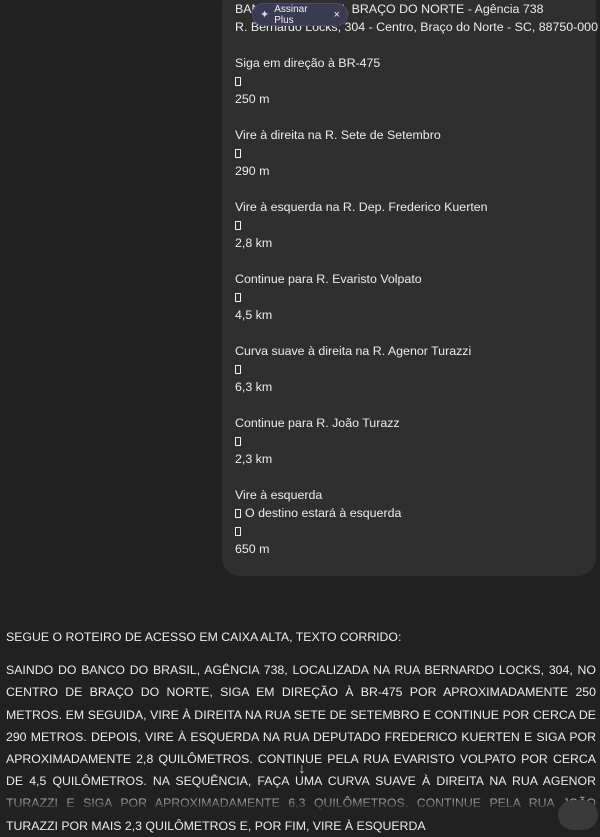 This screenshot has height=837, width=600. I want to click on route-step: Continue para R. João Turazz 2,3 km, so click(411, 441).